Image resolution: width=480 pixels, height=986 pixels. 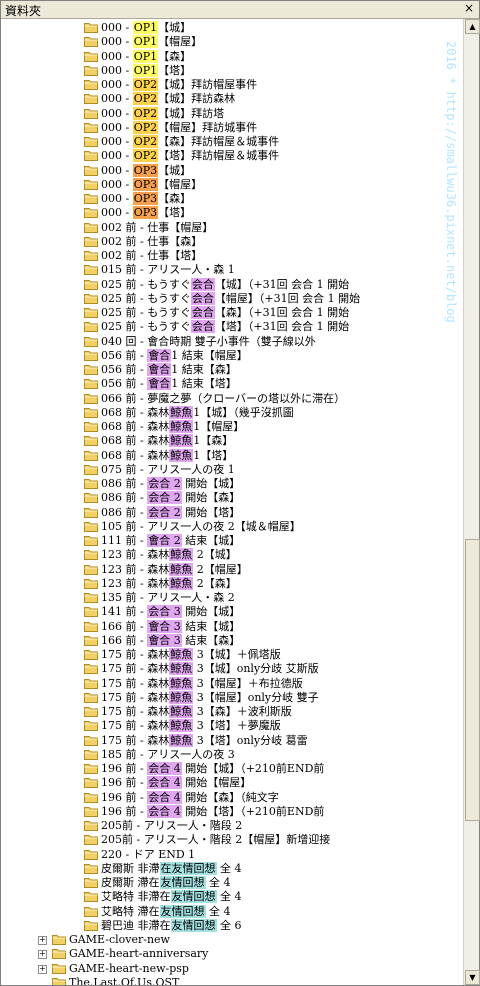 I want to click on tree-item: 166 前 - 會合 3 結束【城】, so click(x=162, y=626).